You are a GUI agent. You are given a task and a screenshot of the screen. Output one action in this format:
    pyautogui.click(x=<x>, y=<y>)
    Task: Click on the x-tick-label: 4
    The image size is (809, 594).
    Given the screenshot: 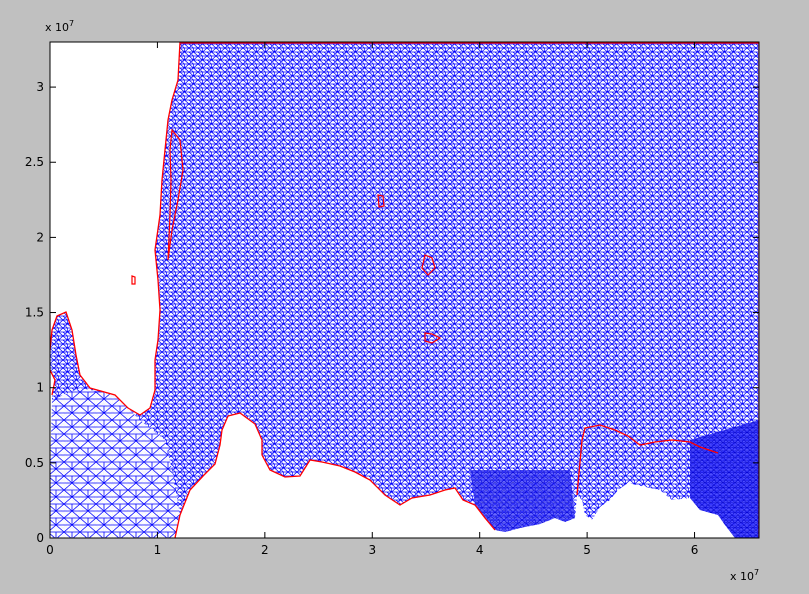 What is the action you would take?
    pyautogui.click(x=480, y=550)
    